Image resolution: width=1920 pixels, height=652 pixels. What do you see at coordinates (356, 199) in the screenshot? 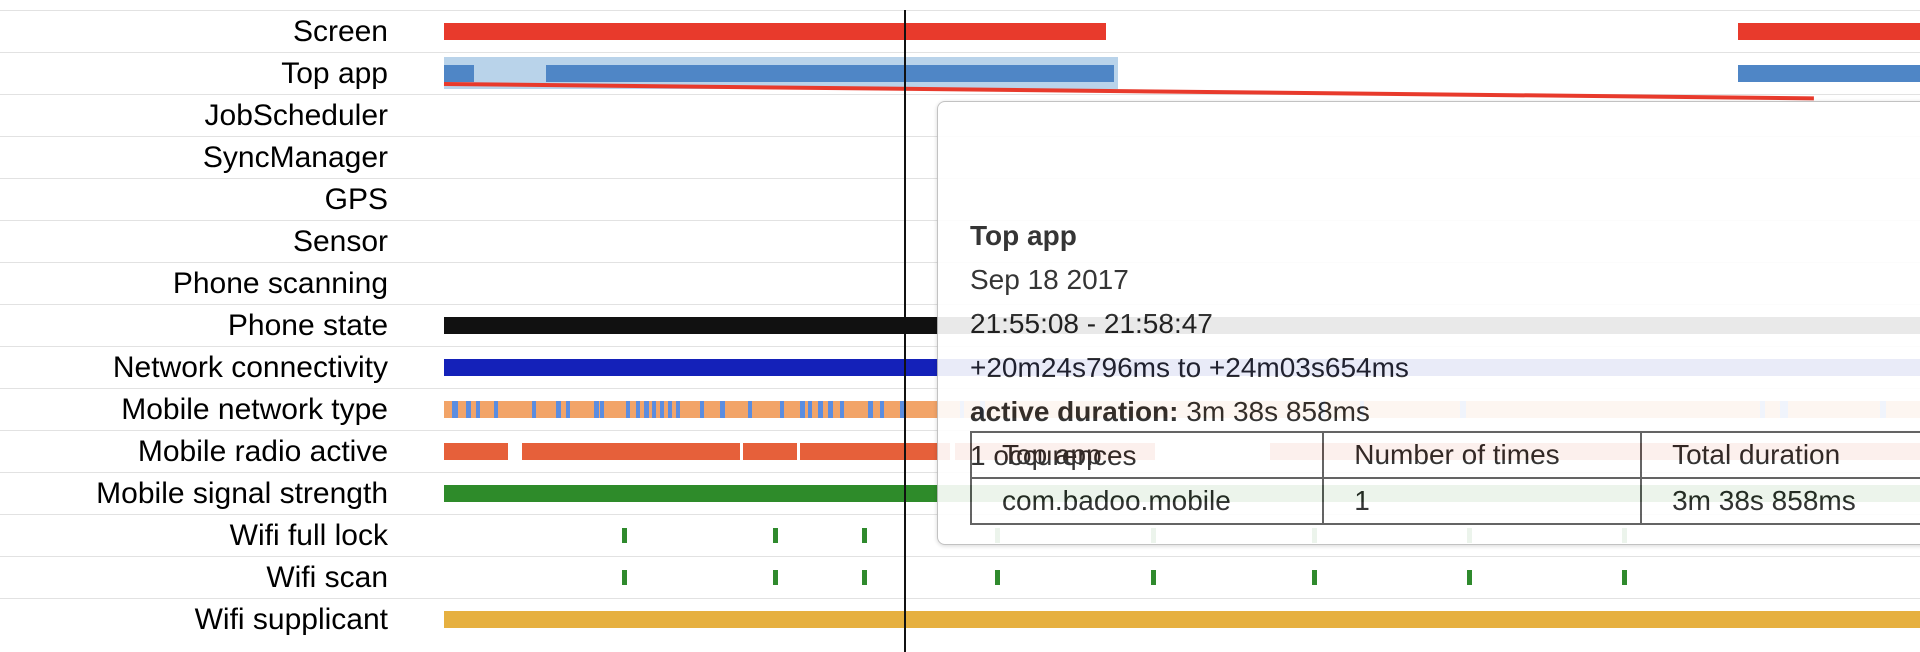
I see `row-label-gps: GPS` at bounding box center [356, 199].